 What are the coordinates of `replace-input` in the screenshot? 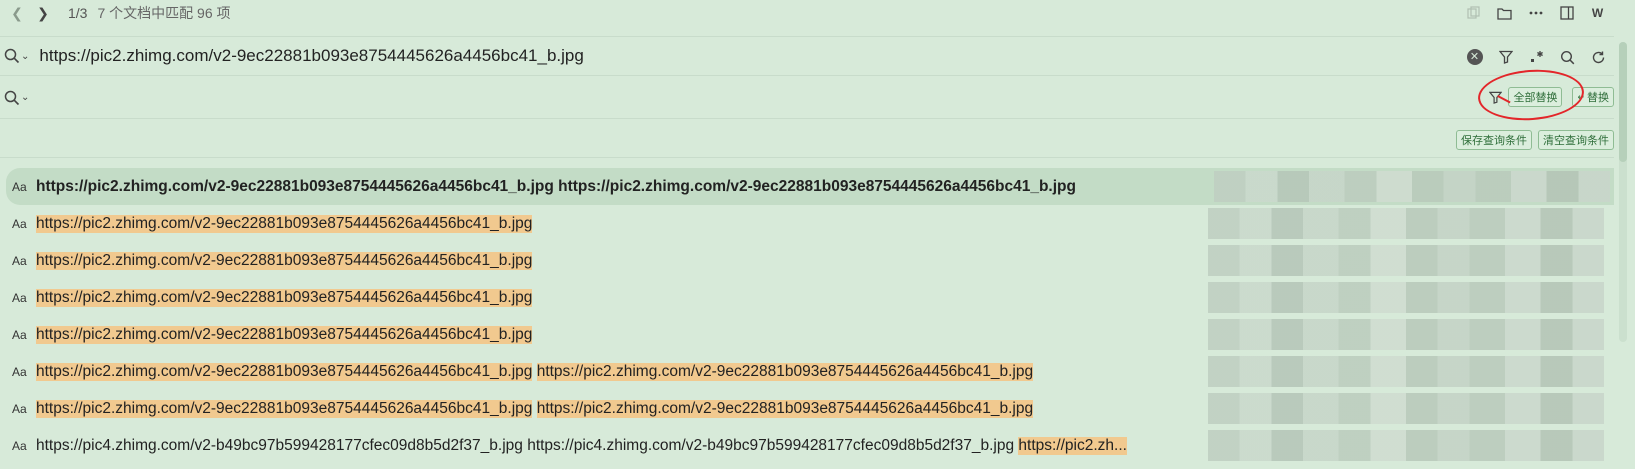 It's located at (689, 97).